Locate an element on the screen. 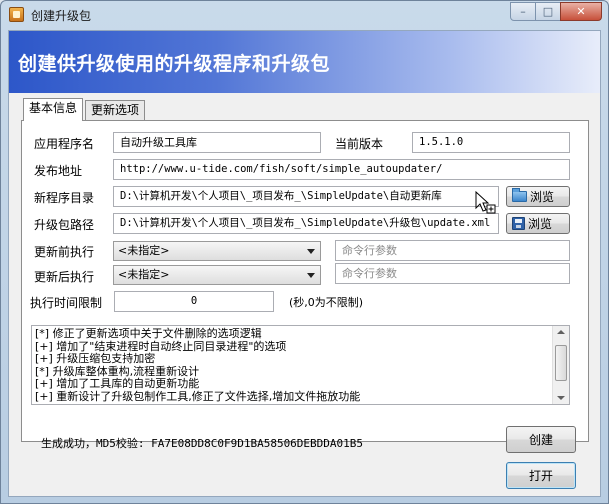 This screenshot has height=504, width=609. changelog-line: [+] 增加了工具库的自动更新功能 is located at coordinates (117, 383).